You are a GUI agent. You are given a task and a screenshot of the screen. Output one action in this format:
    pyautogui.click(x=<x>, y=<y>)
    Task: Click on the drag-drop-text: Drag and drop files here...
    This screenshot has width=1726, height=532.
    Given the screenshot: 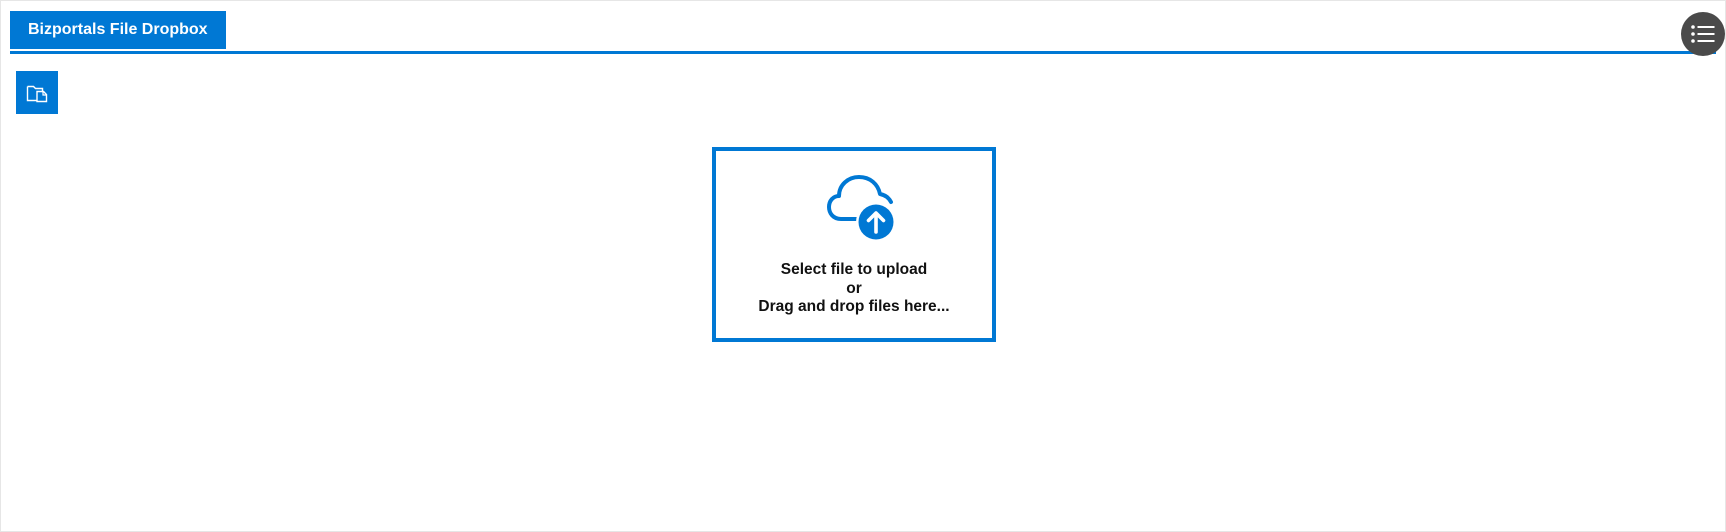 What is the action you would take?
    pyautogui.click(x=854, y=306)
    